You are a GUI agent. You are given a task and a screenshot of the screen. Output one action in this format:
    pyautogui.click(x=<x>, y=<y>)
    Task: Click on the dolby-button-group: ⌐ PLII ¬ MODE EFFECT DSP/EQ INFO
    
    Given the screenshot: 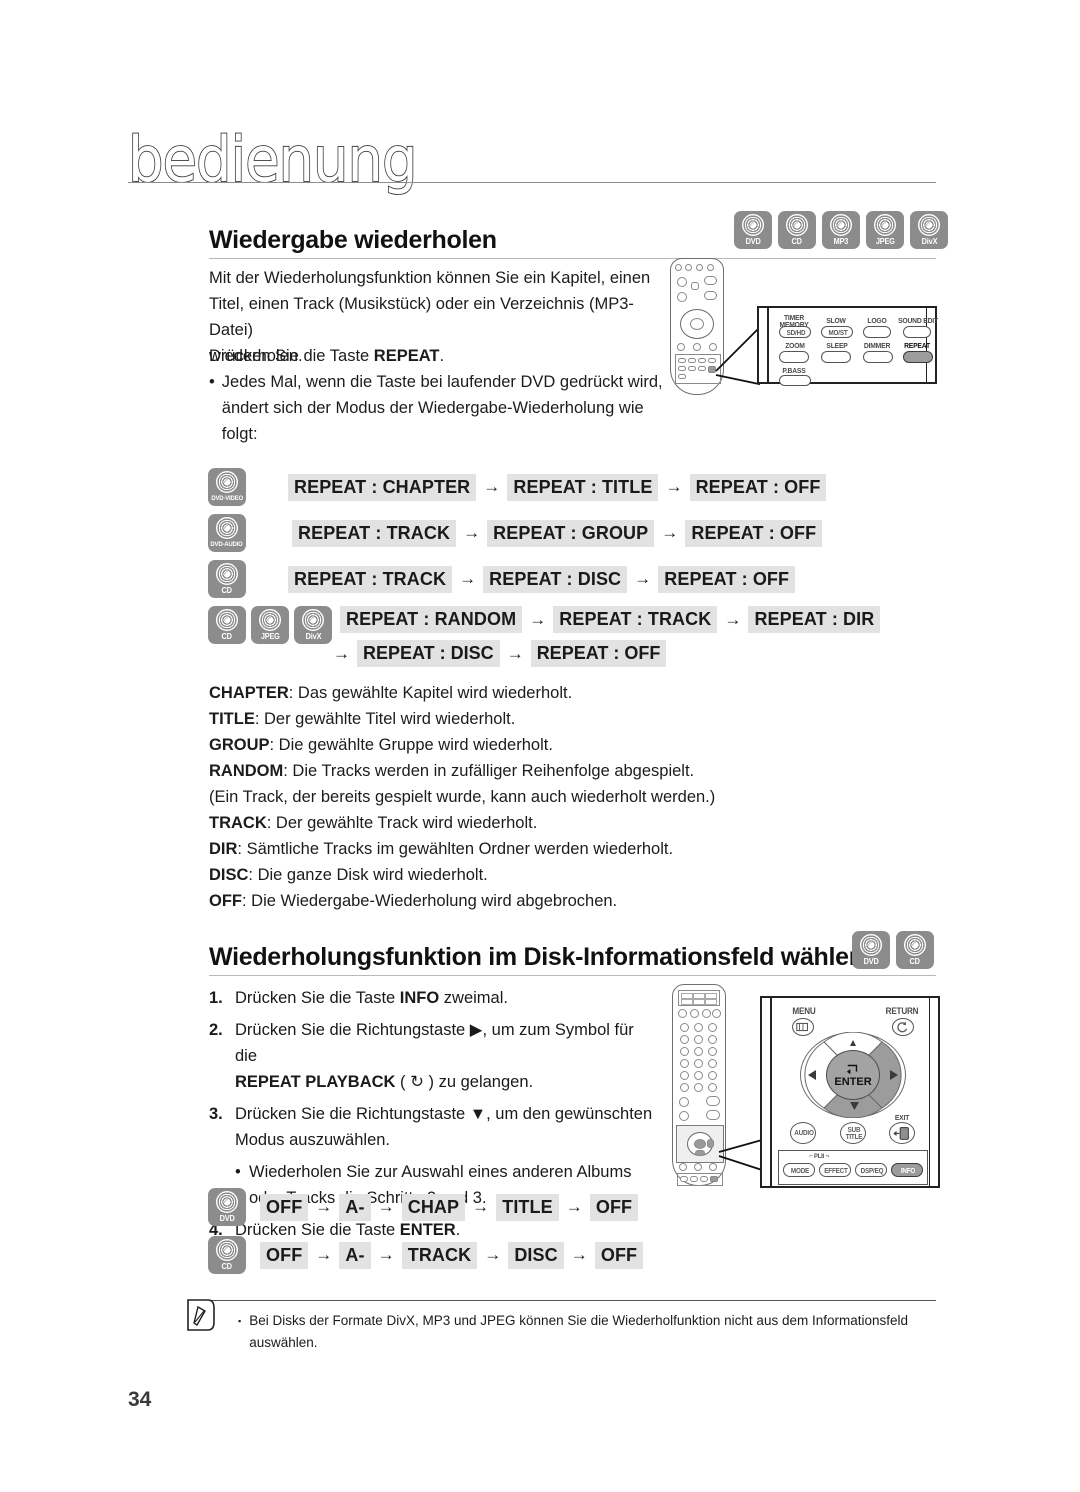 What is the action you would take?
    pyautogui.click(x=853, y=1167)
    